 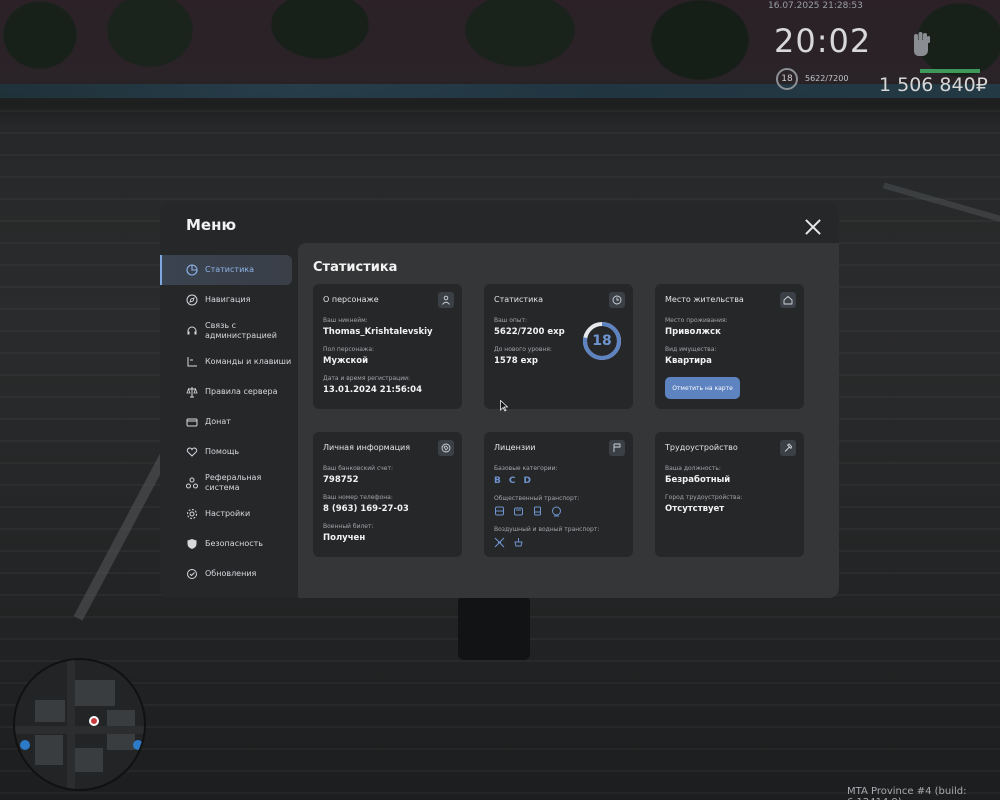 I want to click on job-city-value: Отсутствует, so click(x=695, y=509).